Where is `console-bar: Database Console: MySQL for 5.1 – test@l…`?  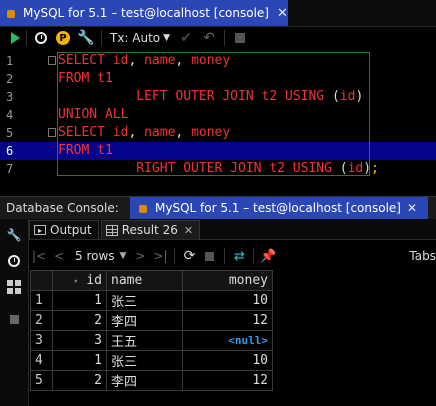
console-bar: Database Console: MySQL for 5.1 – test@l… is located at coordinates (218, 207).